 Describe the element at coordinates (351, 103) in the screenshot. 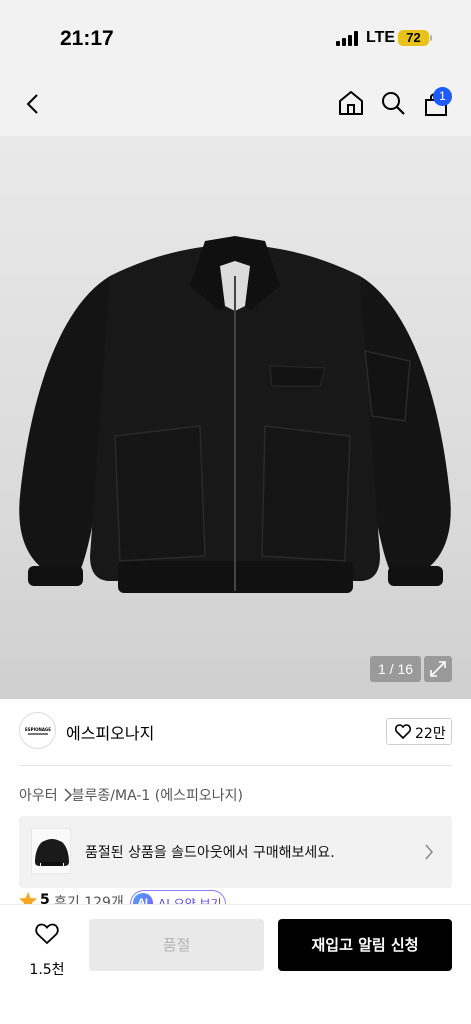

I see `home-icon` at that location.